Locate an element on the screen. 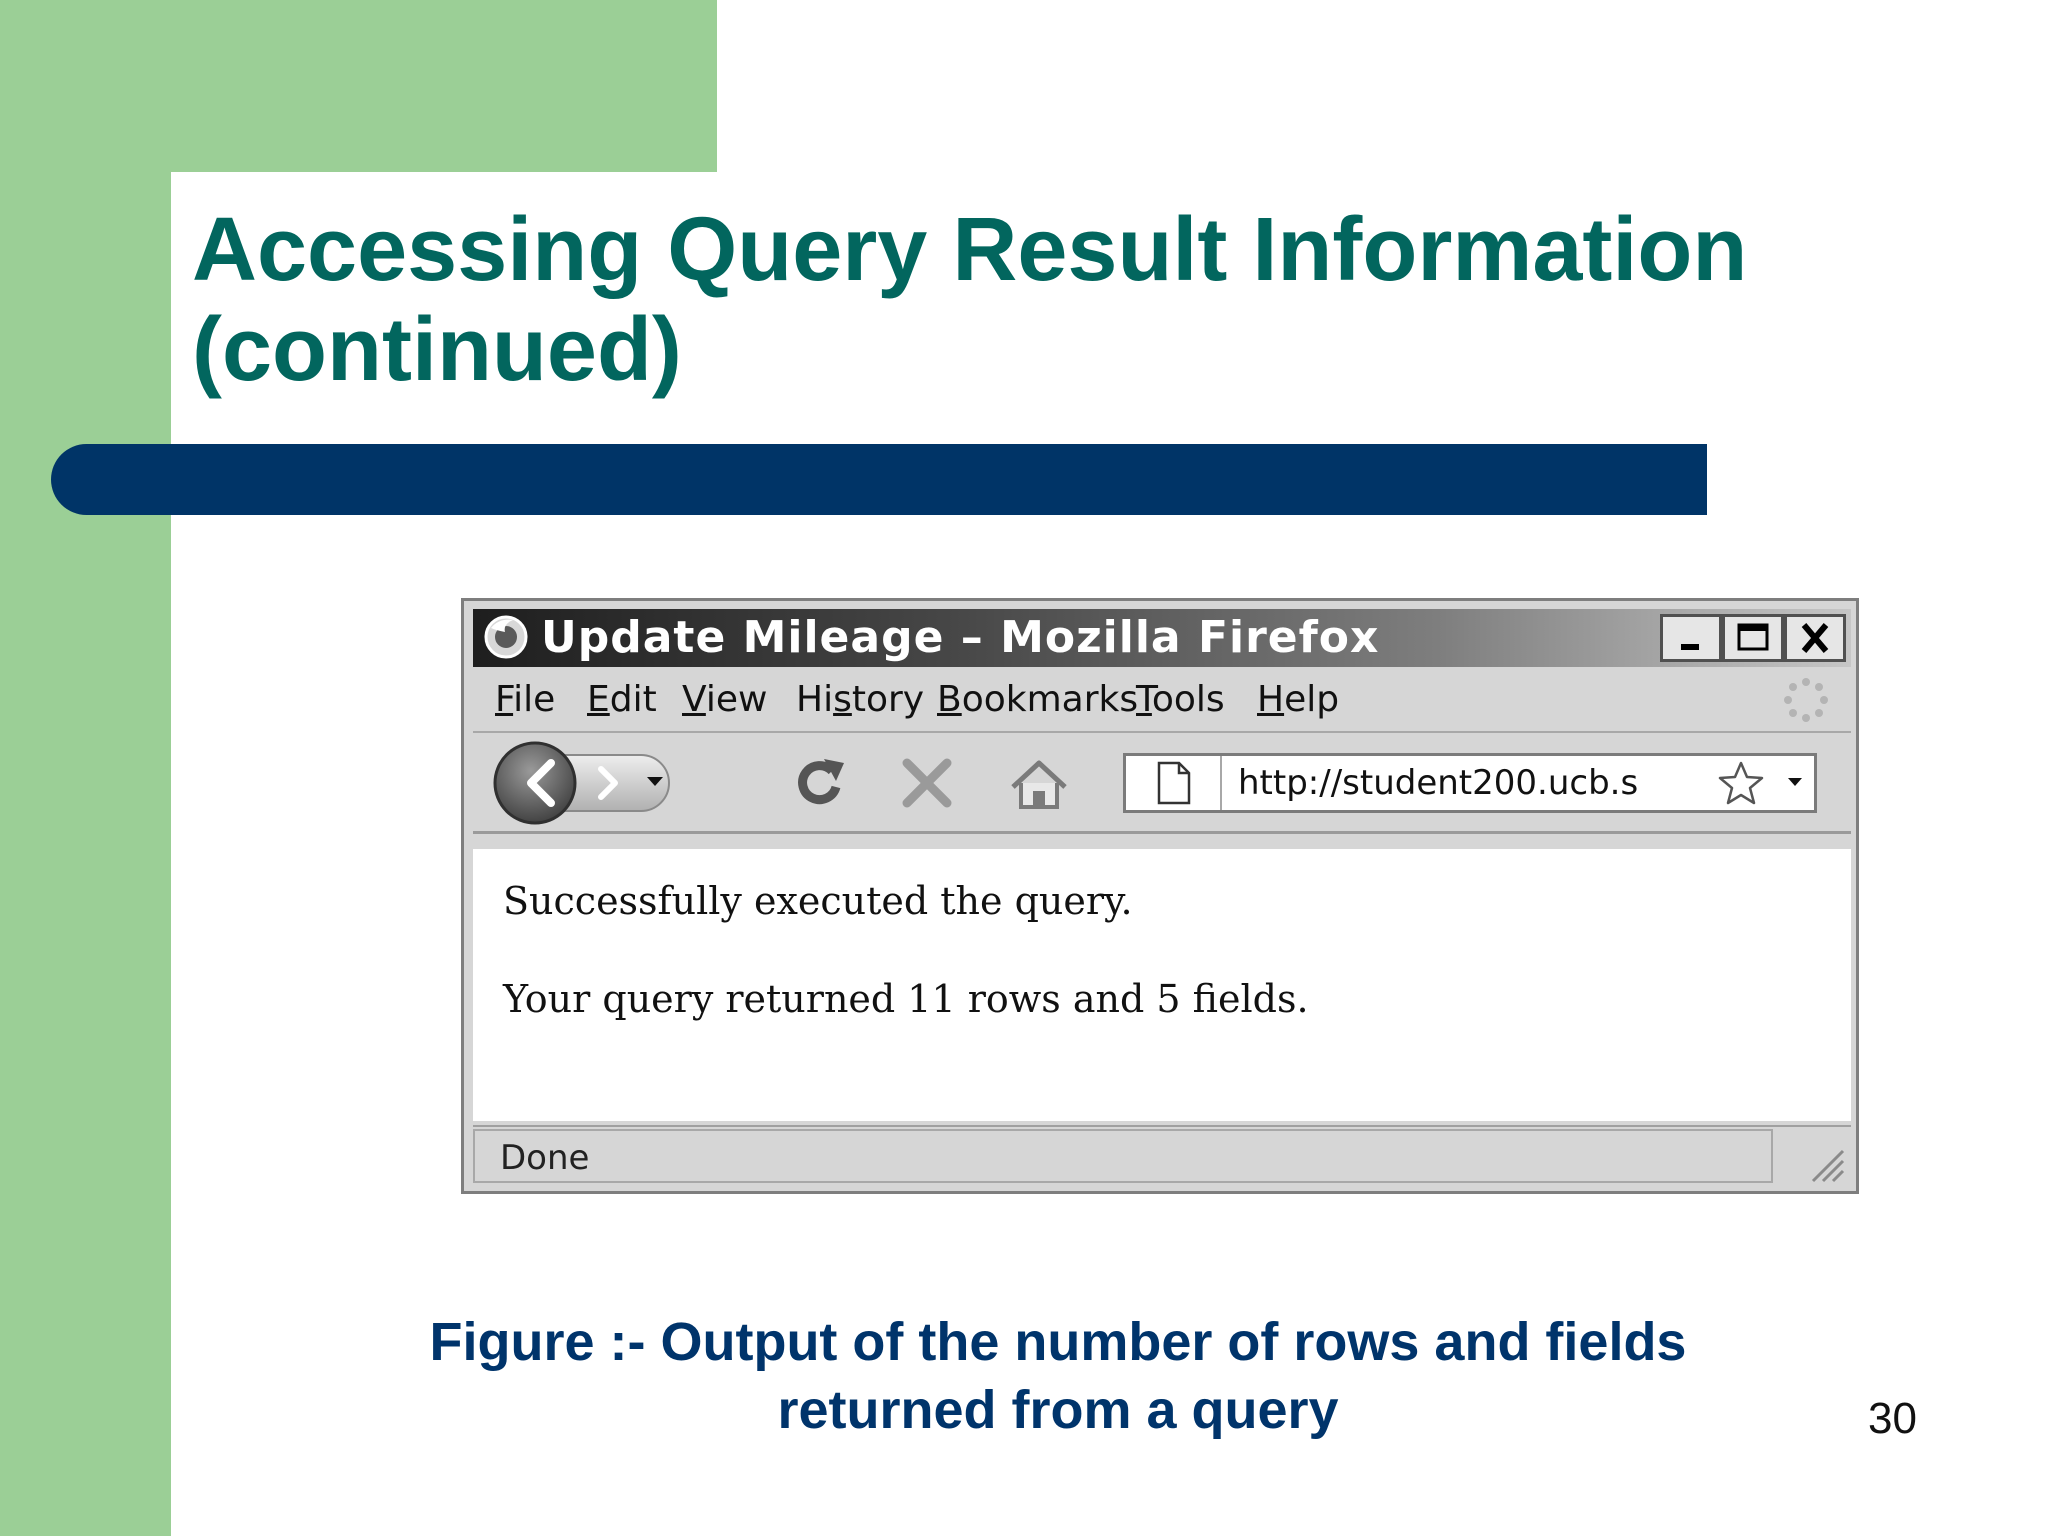 The image size is (2048, 1536). forward-arrow-icon is located at coordinates (608, 783).